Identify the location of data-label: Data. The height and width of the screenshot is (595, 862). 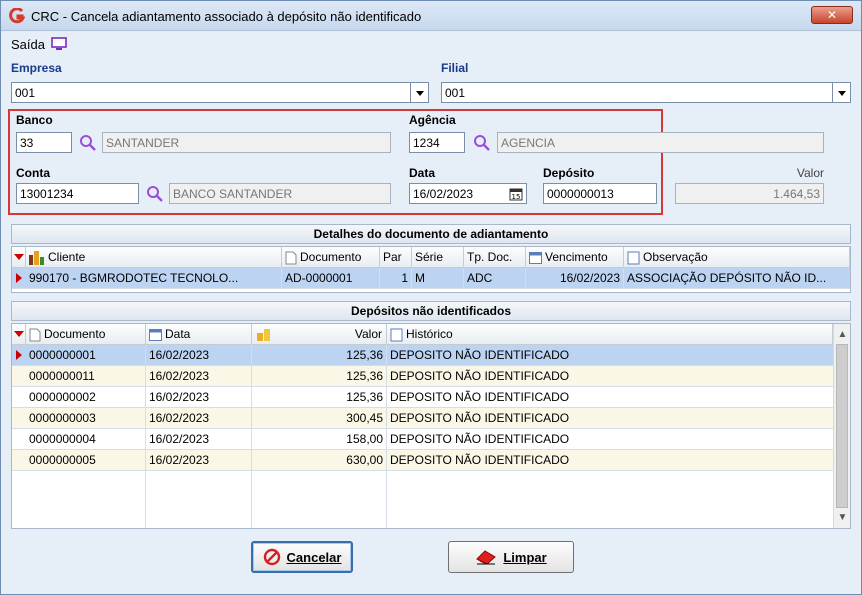
(422, 173).